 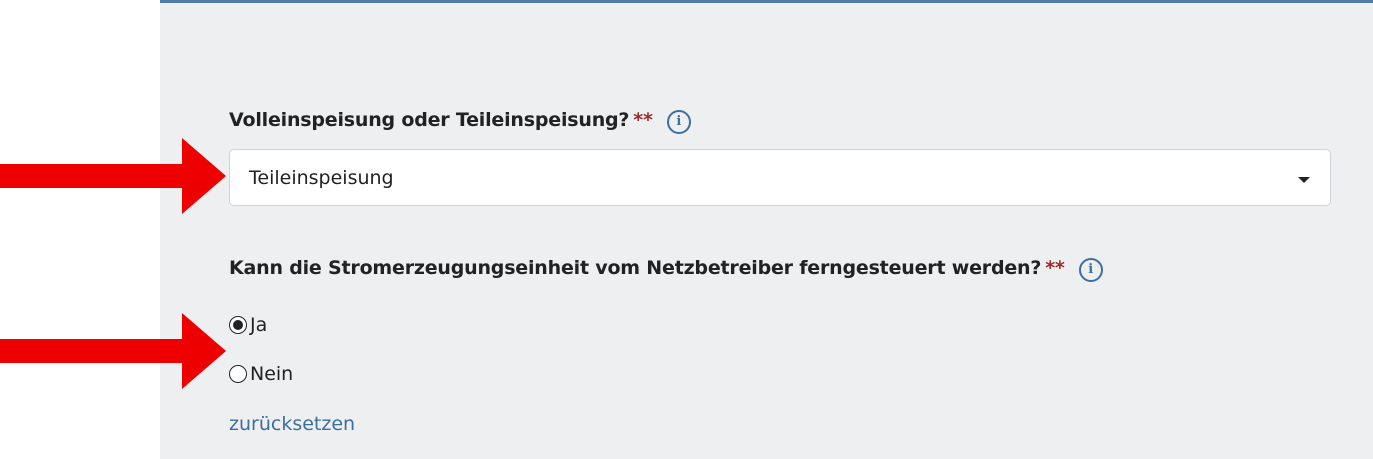 What do you see at coordinates (1304, 180) in the screenshot?
I see `chevron-down-icon` at bounding box center [1304, 180].